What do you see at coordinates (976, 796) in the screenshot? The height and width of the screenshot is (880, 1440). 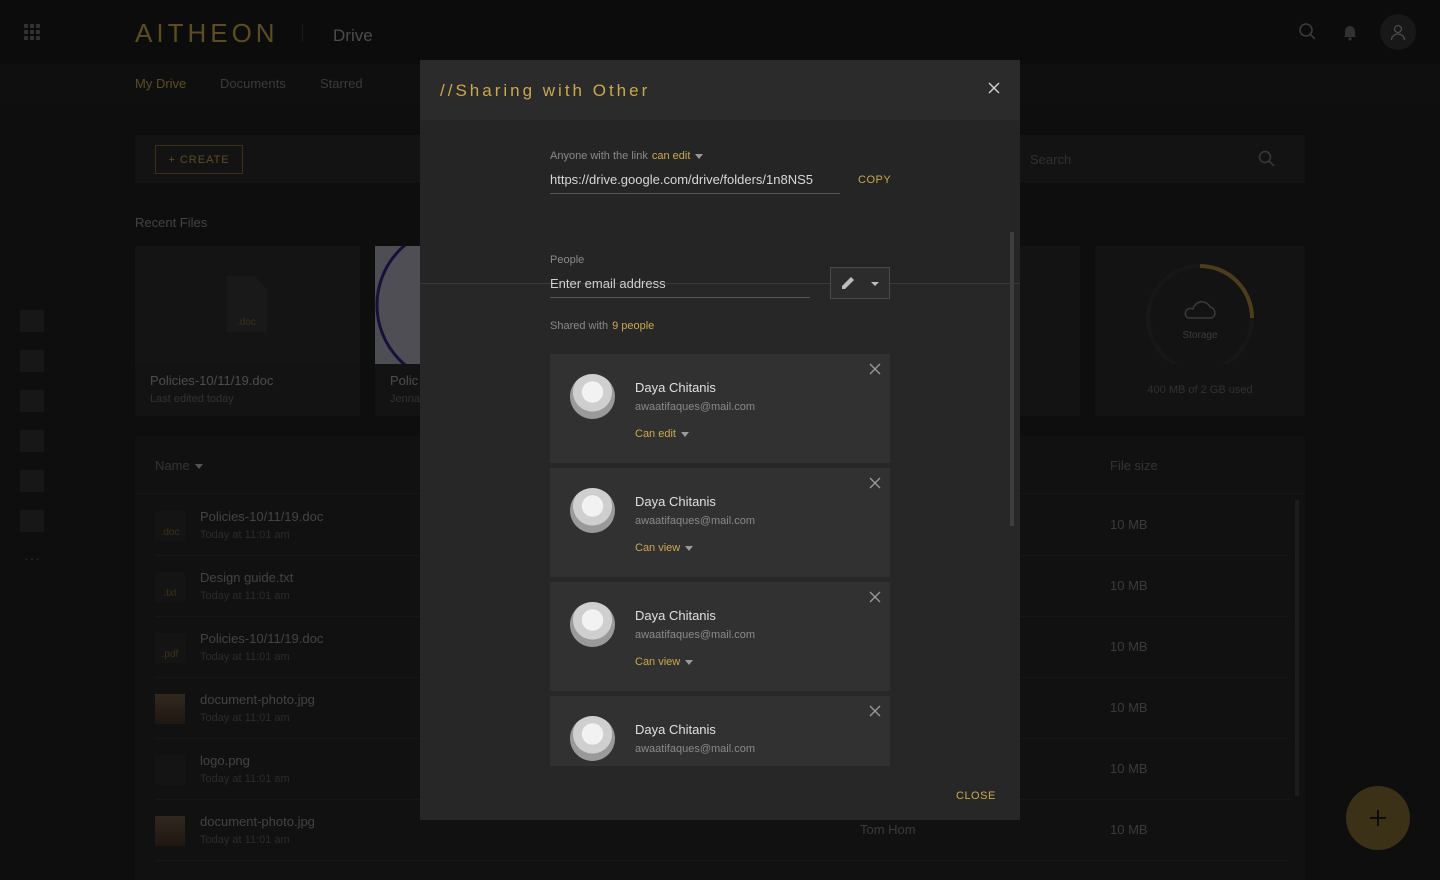 I see `close-button: CLOSE` at bounding box center [976, 796].